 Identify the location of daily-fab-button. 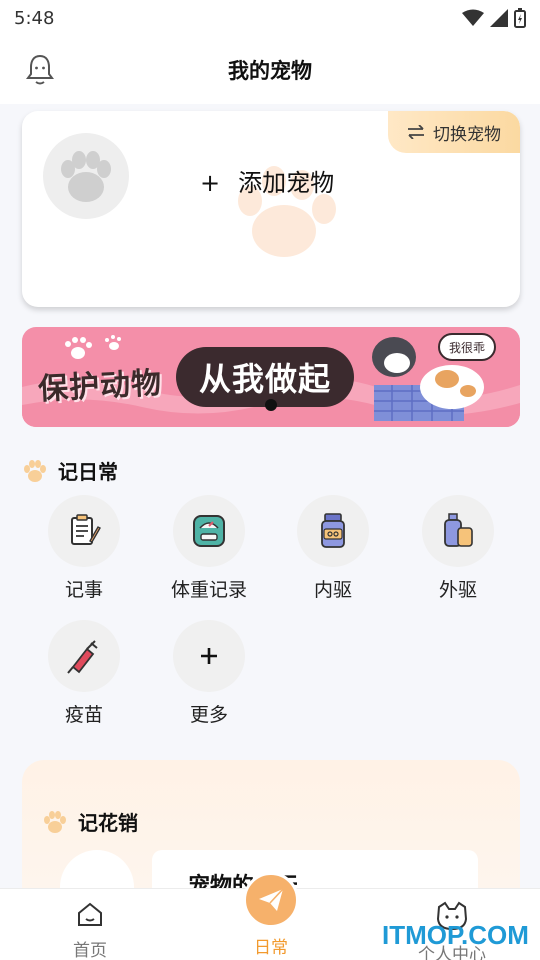
(271, 900).